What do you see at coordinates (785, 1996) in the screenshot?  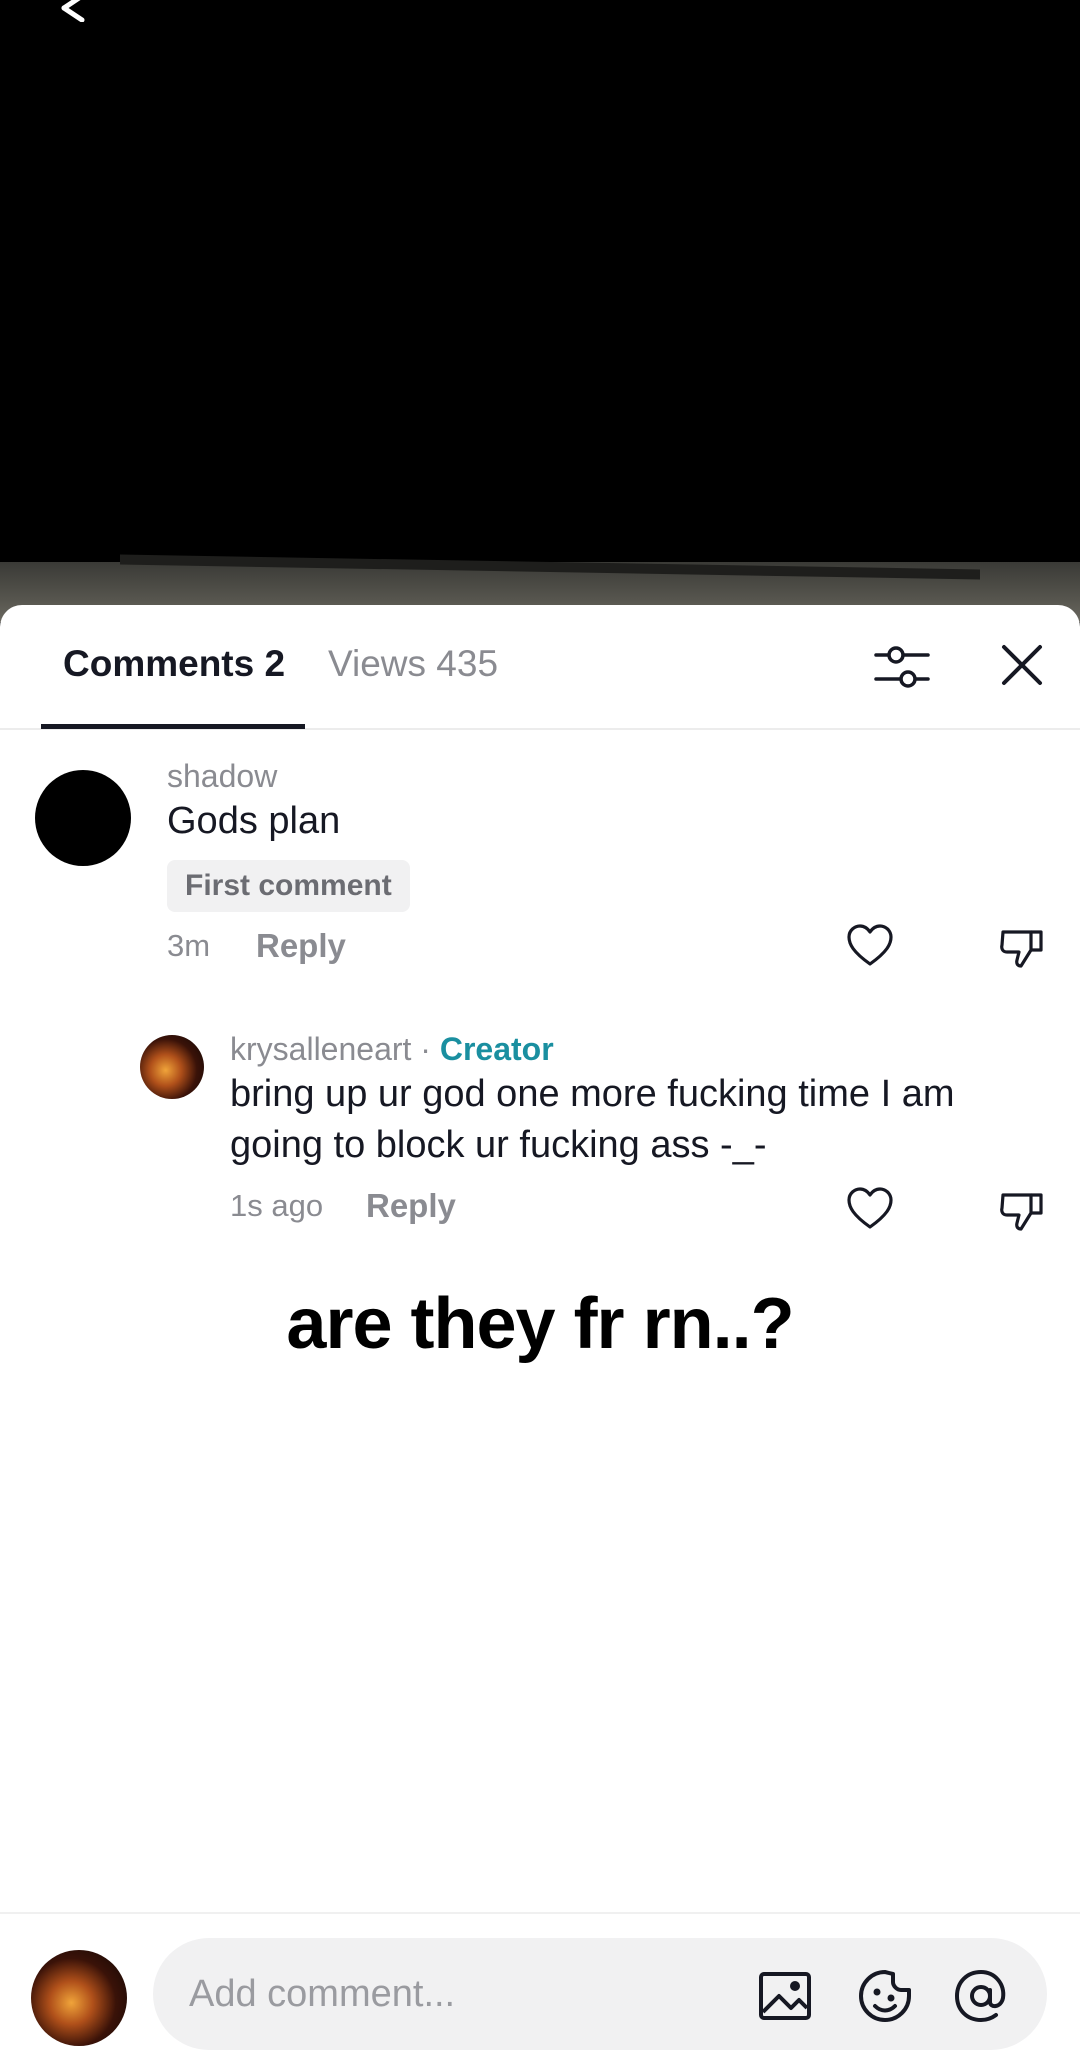 I see `image-icon` at bounding box center [785, 1996].